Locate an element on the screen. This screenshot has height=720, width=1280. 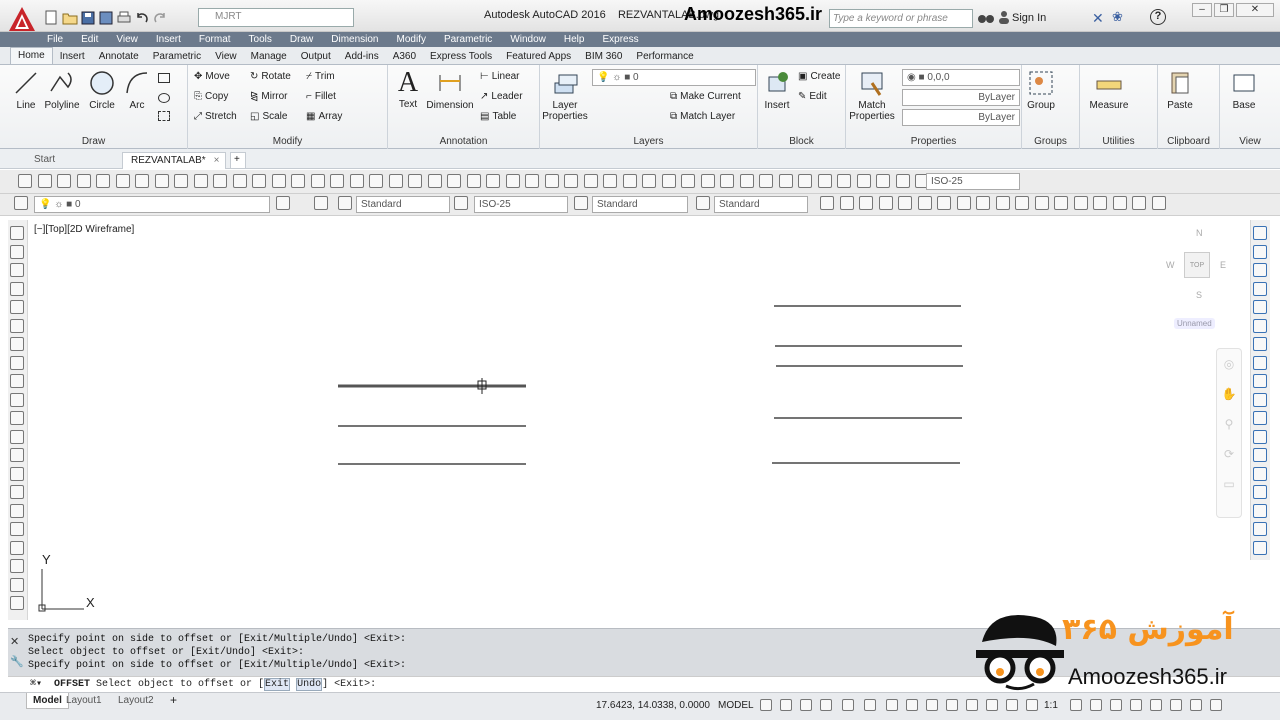
menu-edit: Edit is located at coordinates (89, 39).